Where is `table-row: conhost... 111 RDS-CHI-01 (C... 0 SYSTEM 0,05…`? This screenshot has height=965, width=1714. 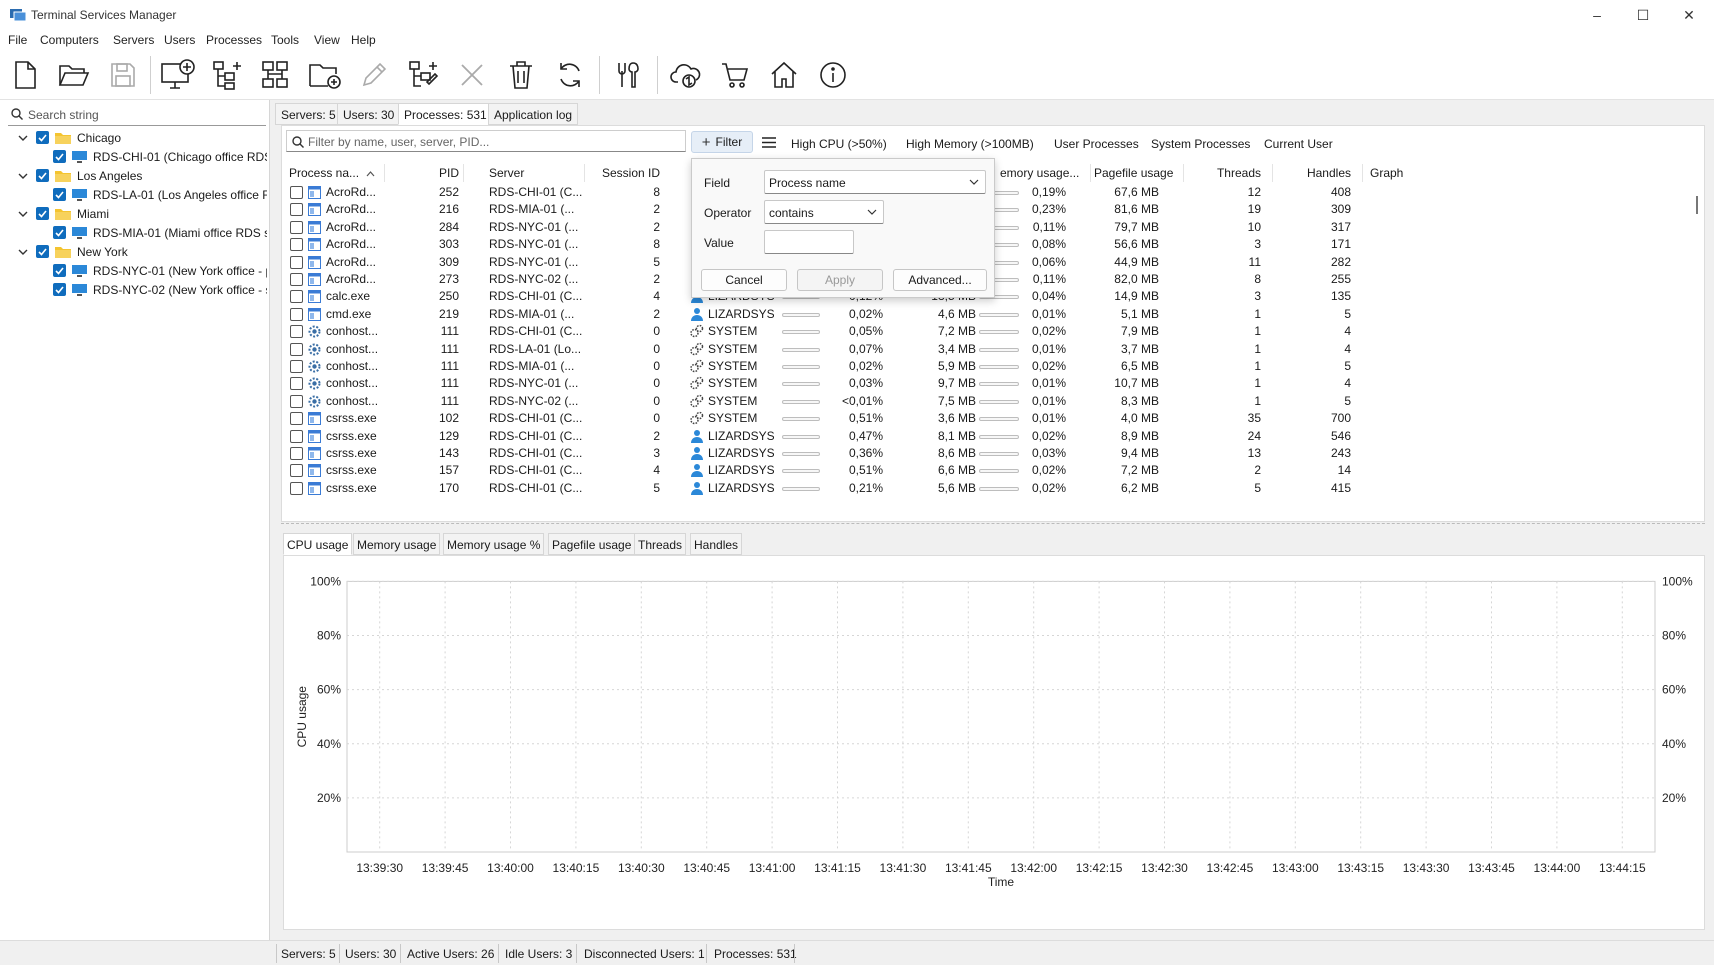 table-row: conhost... 111 RDS-CHI-01 (C... 0 SYSTEM 0,05… is located at coordinates (985, 331).